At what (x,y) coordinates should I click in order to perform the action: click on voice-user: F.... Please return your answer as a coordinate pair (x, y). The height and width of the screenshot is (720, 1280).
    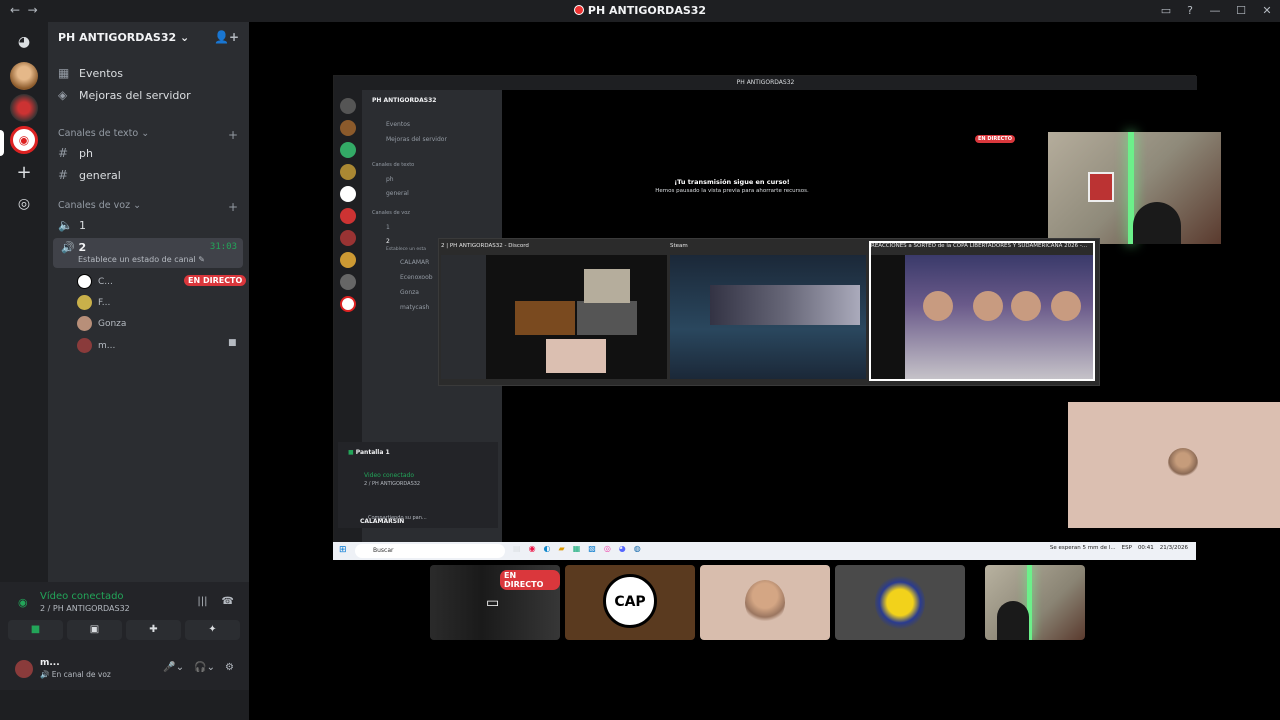
    Looking at the image, I should click on (93, 302).